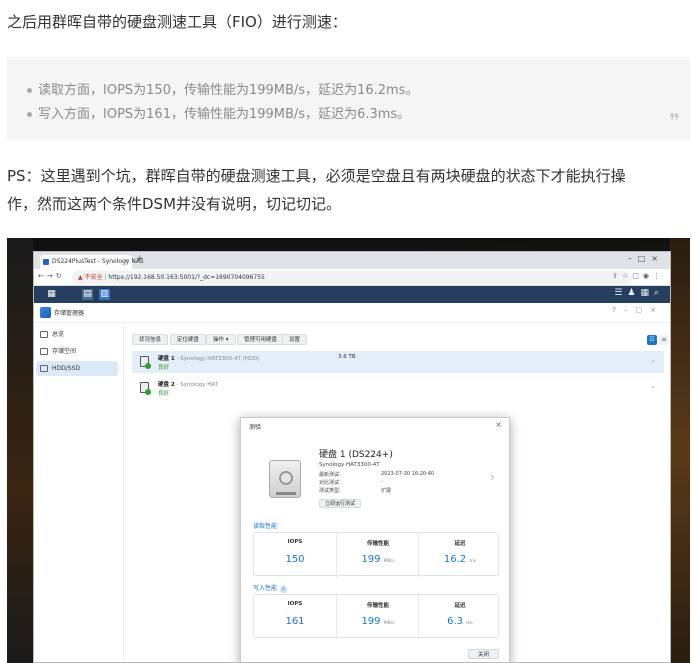 Image resolution: width=692 pixels, height=663 pixels. I want to click on iops-label: IOPS, so click(295, 604).